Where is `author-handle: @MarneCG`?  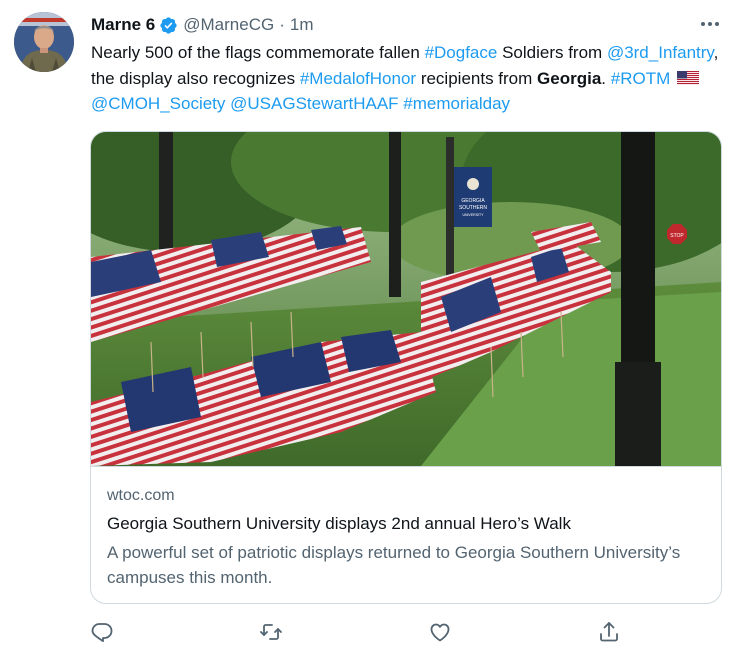 author-handle: @MarneCG is located at coordinates (228, 25).